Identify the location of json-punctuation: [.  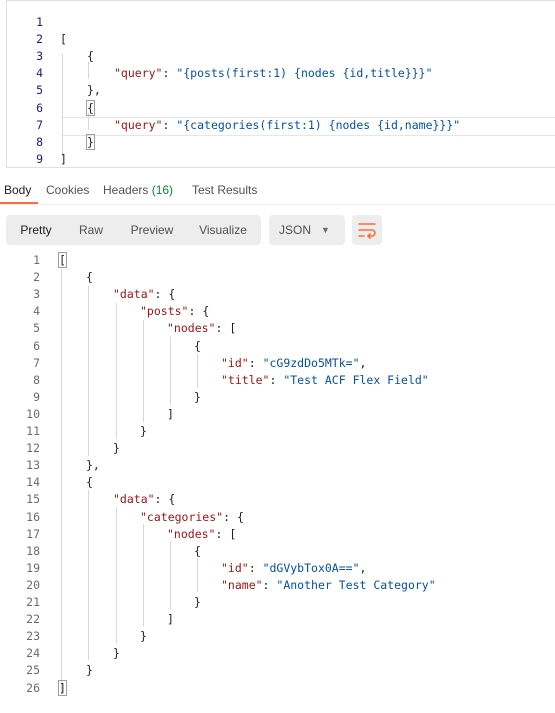
(62, 260).